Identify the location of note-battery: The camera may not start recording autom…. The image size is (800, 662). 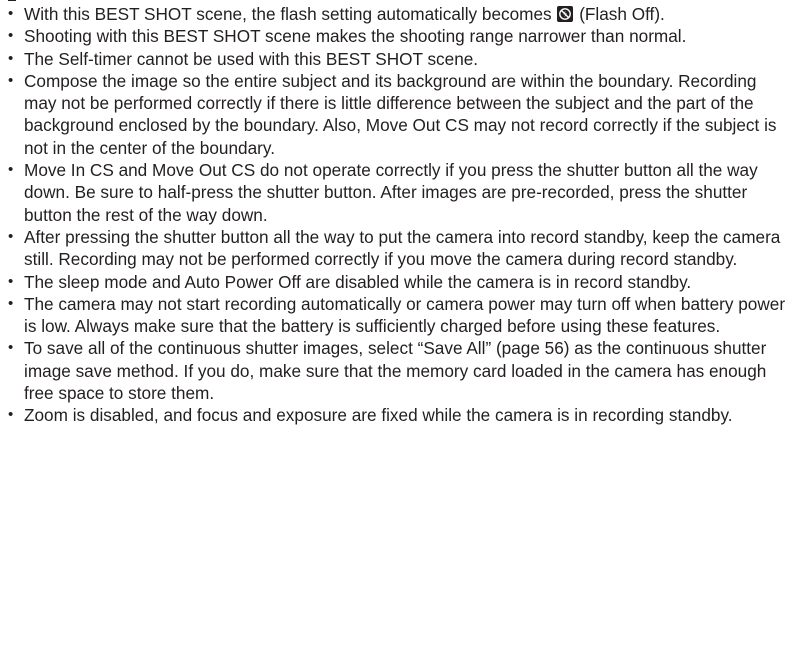
(400, 315).